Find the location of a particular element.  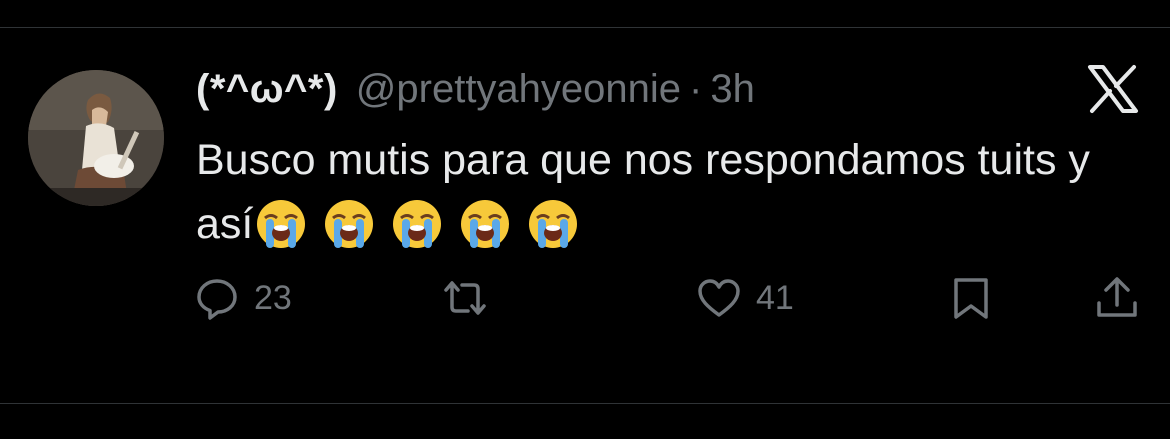

share-icon is located at coordinates (1117, 297).